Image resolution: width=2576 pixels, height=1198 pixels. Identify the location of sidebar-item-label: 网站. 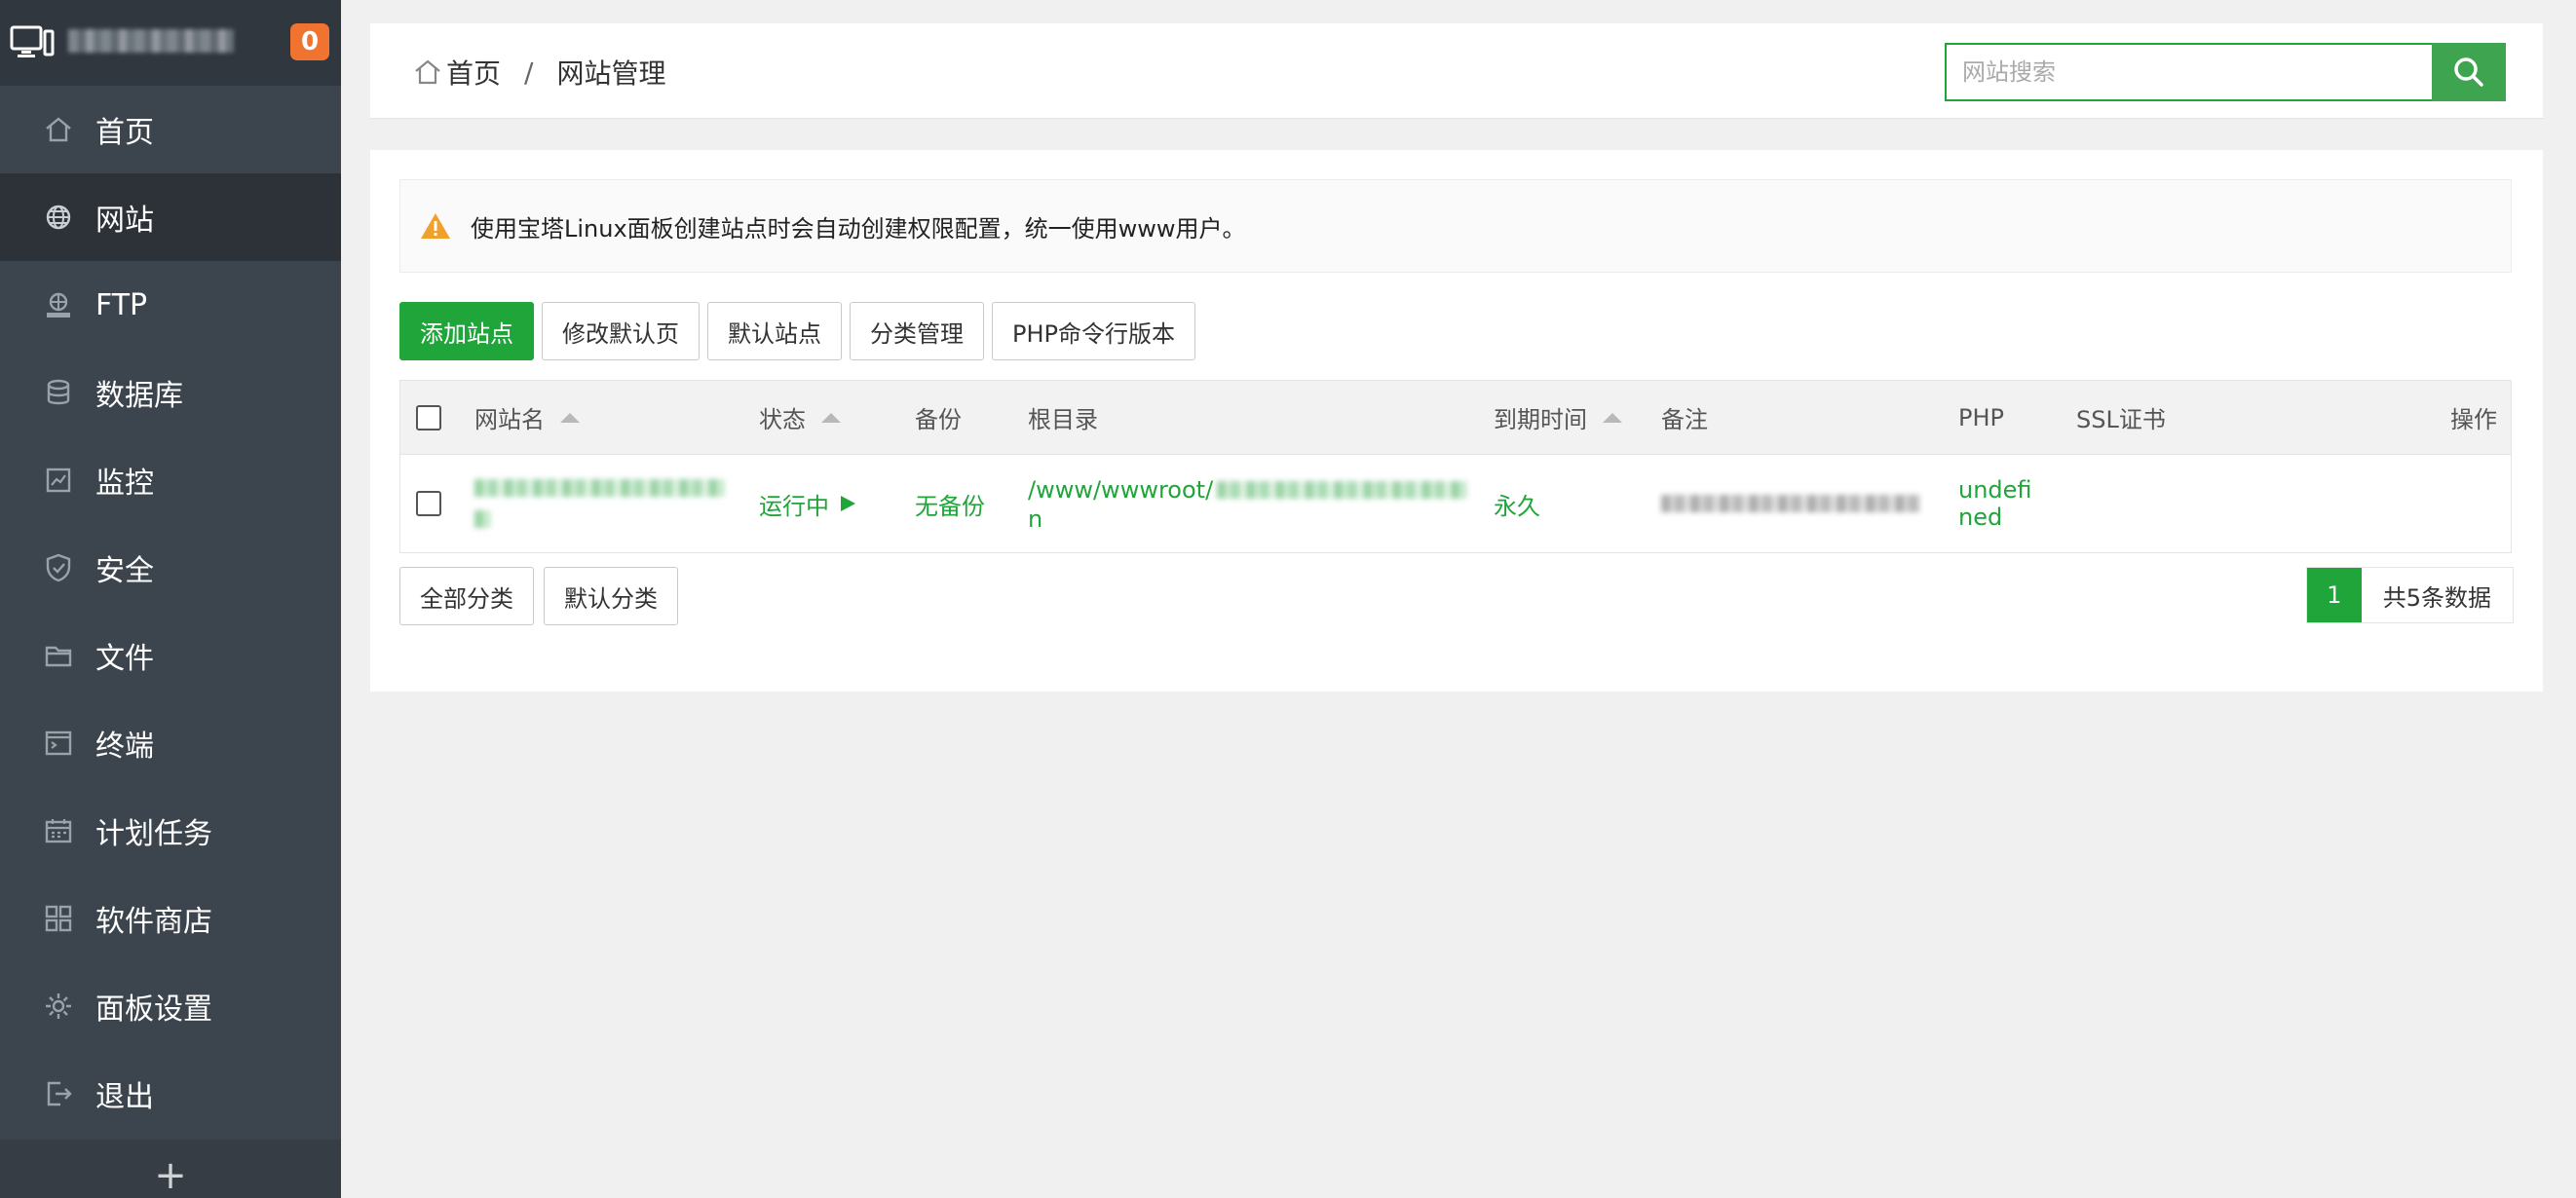
(124, 221).